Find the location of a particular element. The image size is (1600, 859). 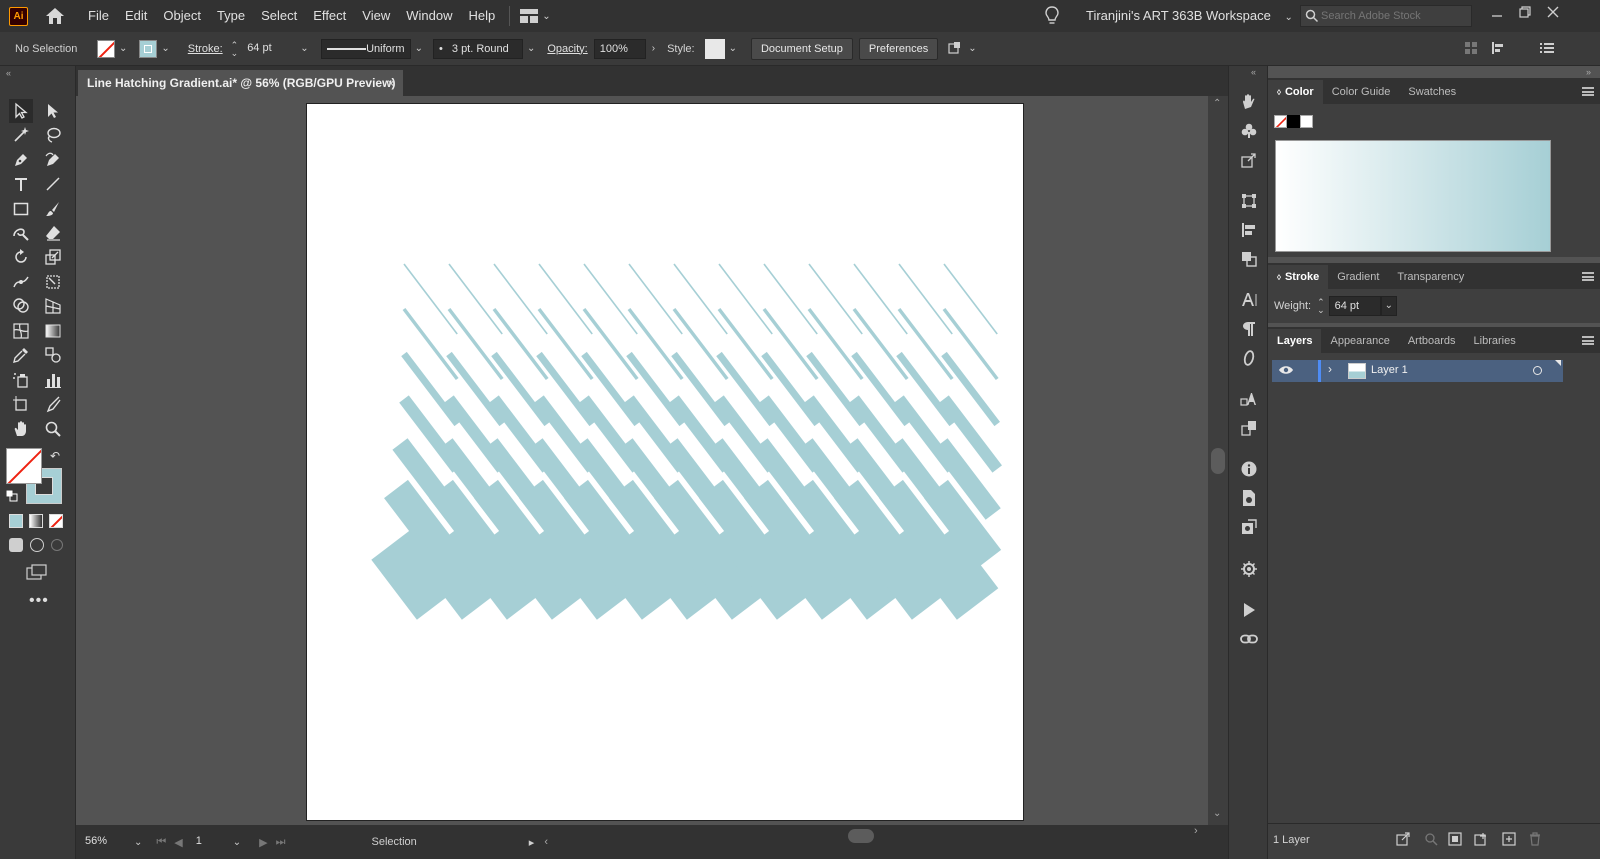

tab-color-guide: Color Guide is located at coordinates (1361, 92).